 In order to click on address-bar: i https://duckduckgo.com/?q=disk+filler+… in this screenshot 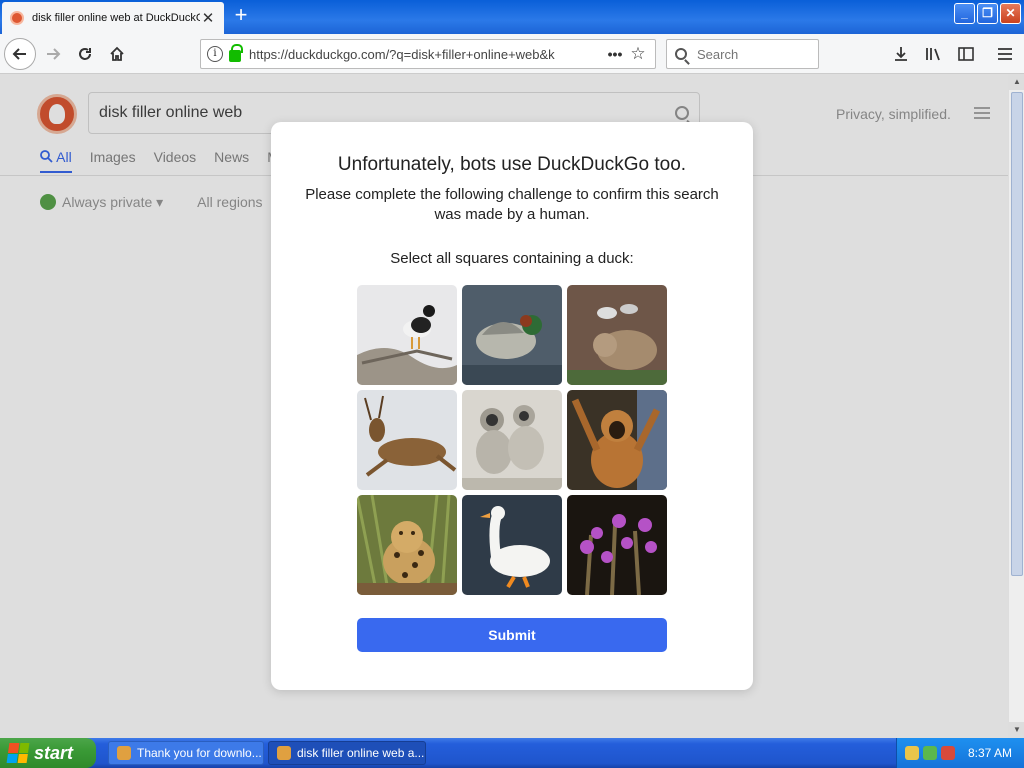, I will do `click(428, 54)`.